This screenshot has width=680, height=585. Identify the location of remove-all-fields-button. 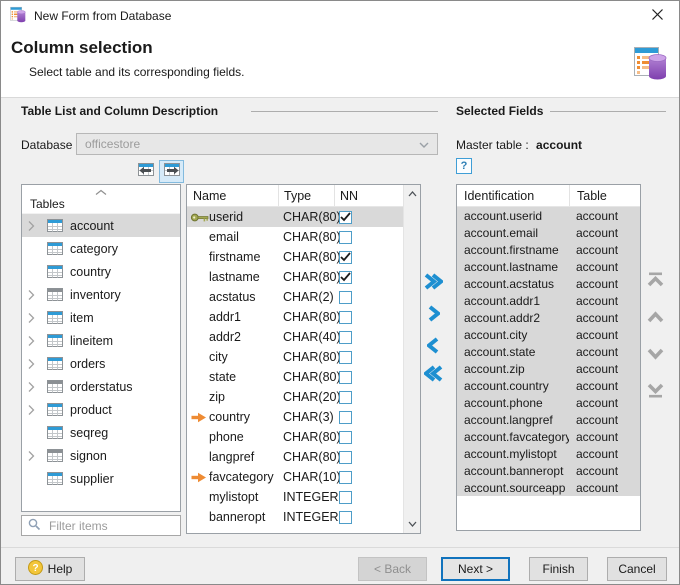
(433, 375).